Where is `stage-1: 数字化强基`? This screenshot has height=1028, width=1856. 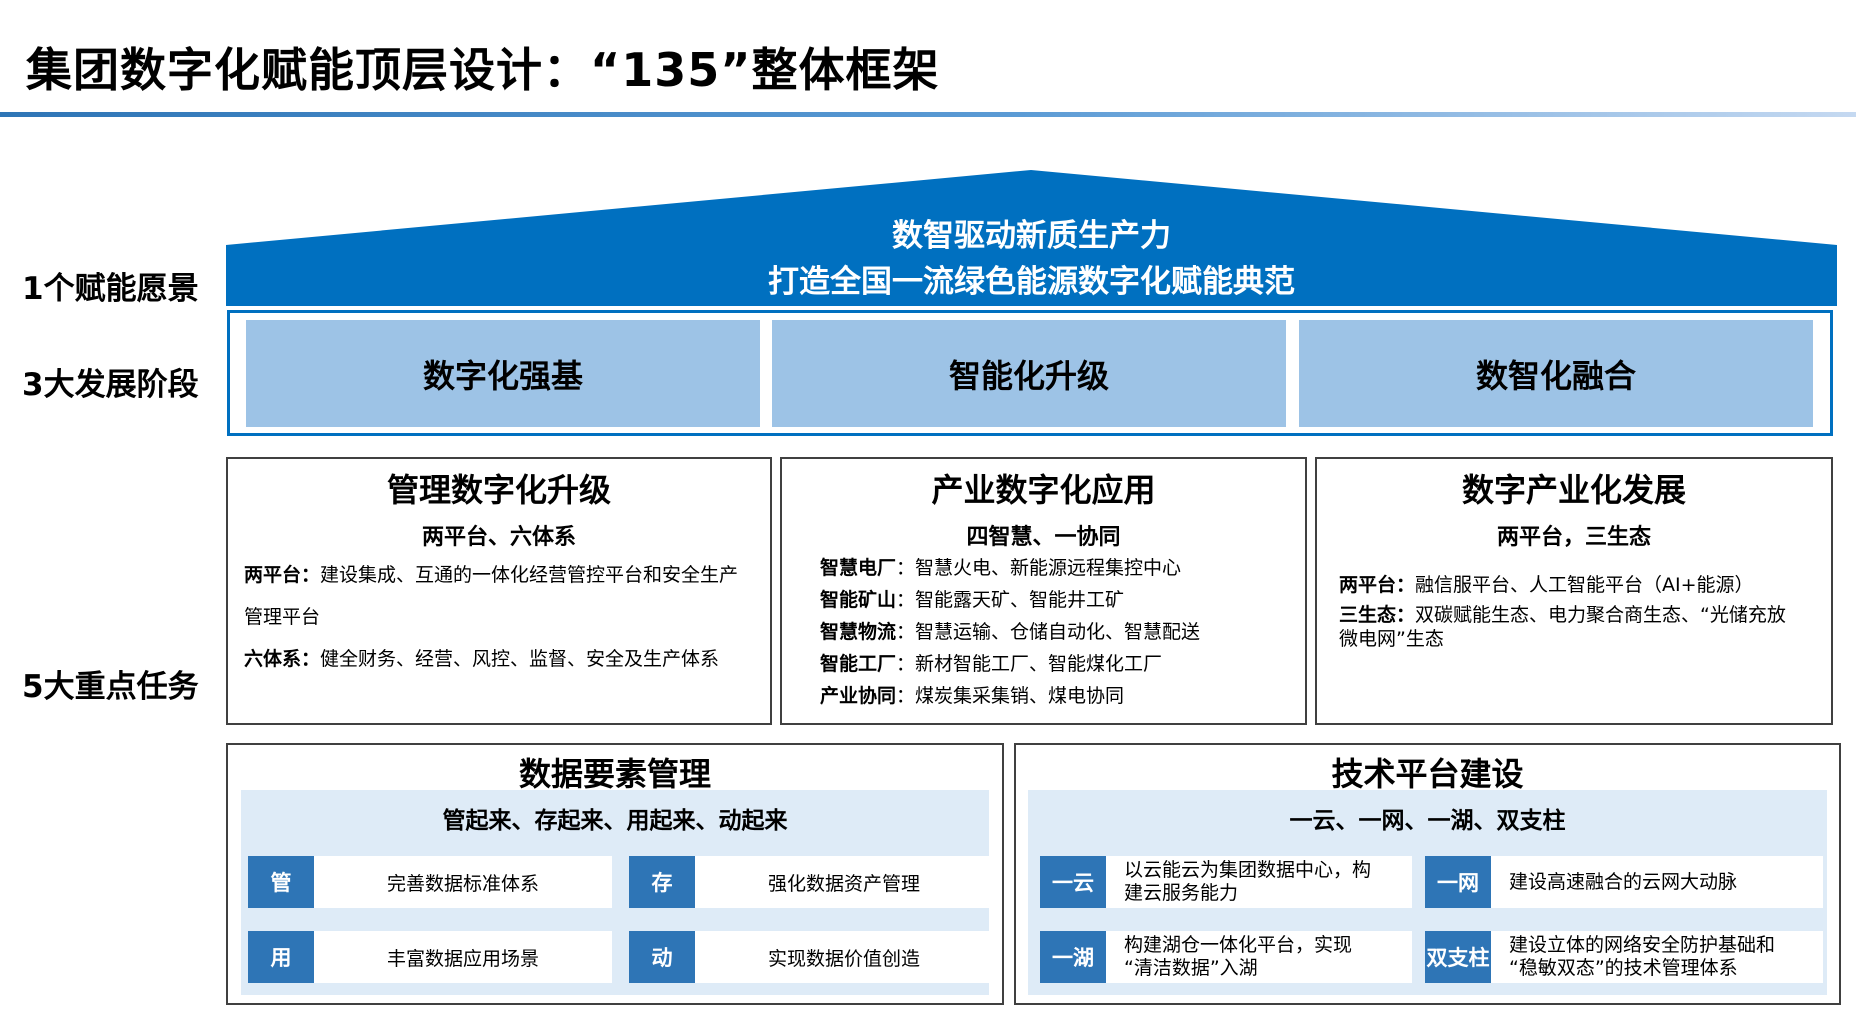
stage-1: 数字化强基 is located at coordinates (503, 373).